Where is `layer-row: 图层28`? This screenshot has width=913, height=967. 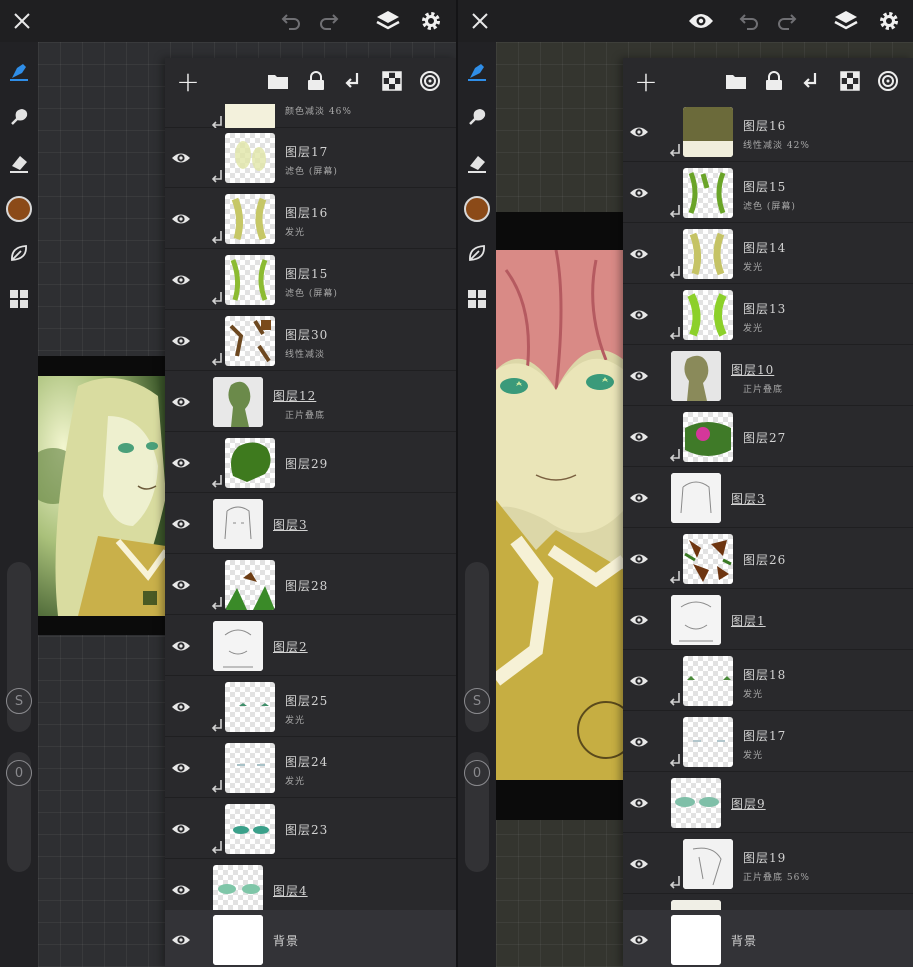
layer-row: 图层28 is located at coordinates (310, 585).